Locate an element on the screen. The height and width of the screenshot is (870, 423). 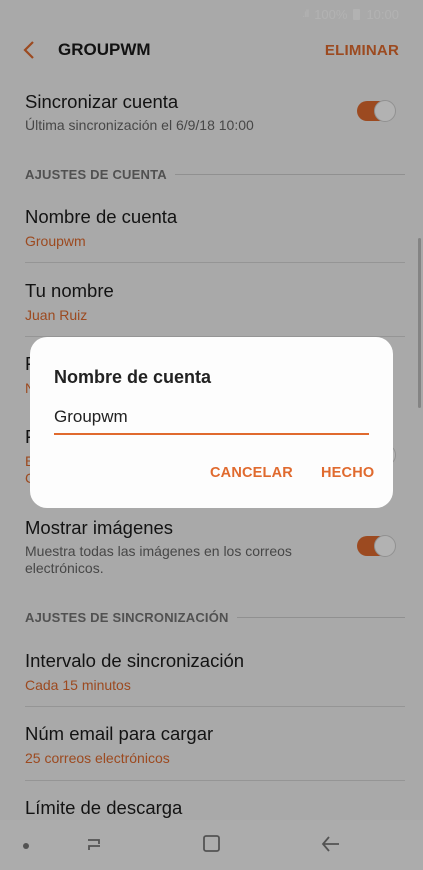
dialog-title: Nombre de cuenta is located at coordinates (133, 377).